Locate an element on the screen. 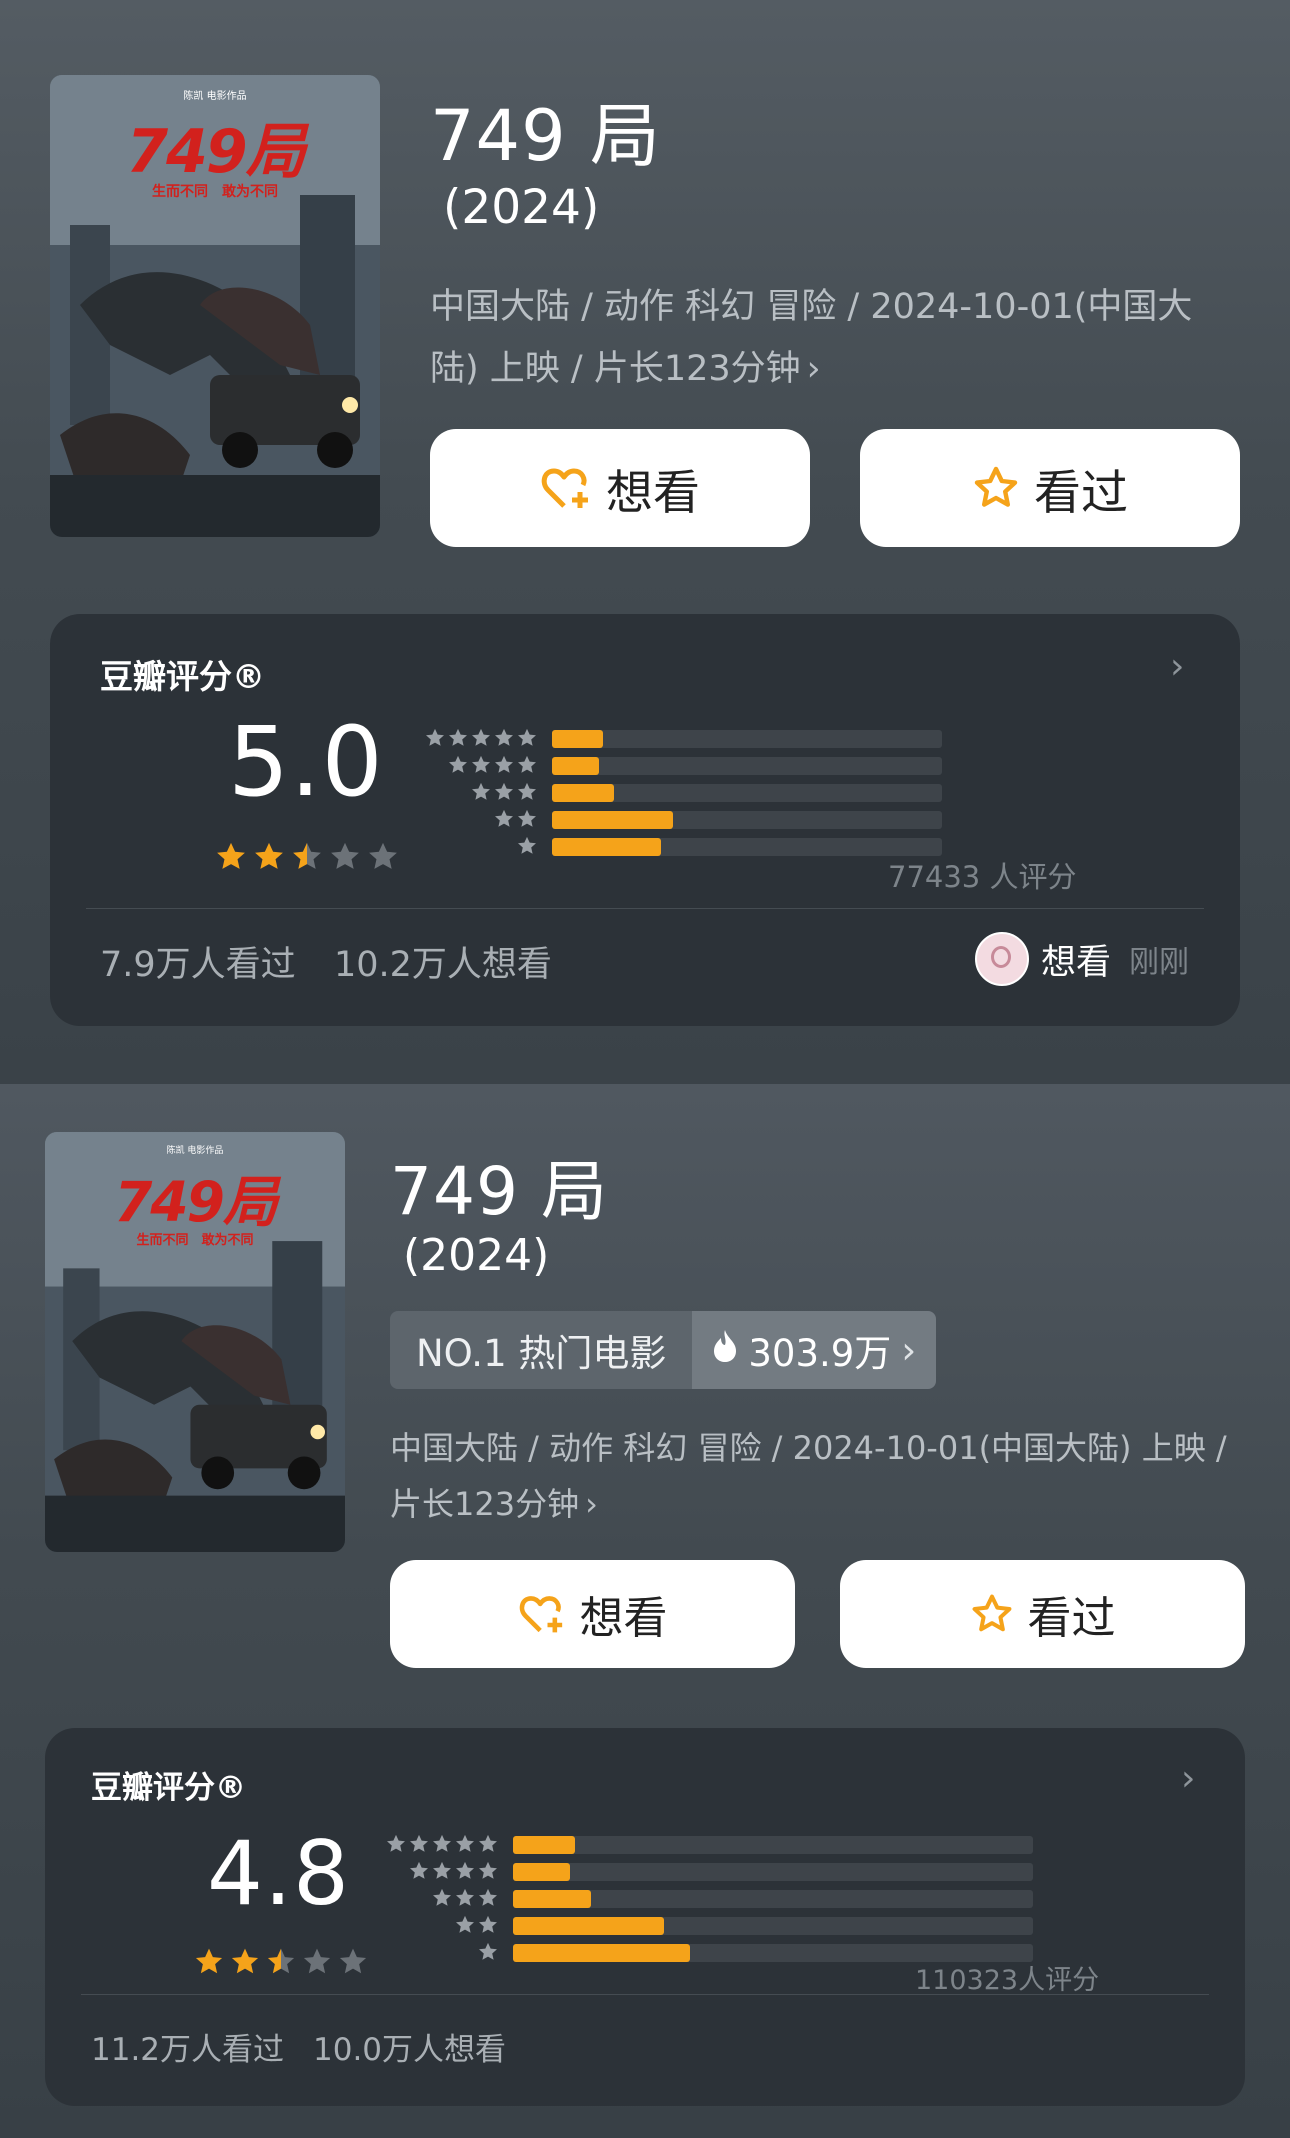  recent-activity: 想看 刚刚 is located at coordinates (1082, 959).